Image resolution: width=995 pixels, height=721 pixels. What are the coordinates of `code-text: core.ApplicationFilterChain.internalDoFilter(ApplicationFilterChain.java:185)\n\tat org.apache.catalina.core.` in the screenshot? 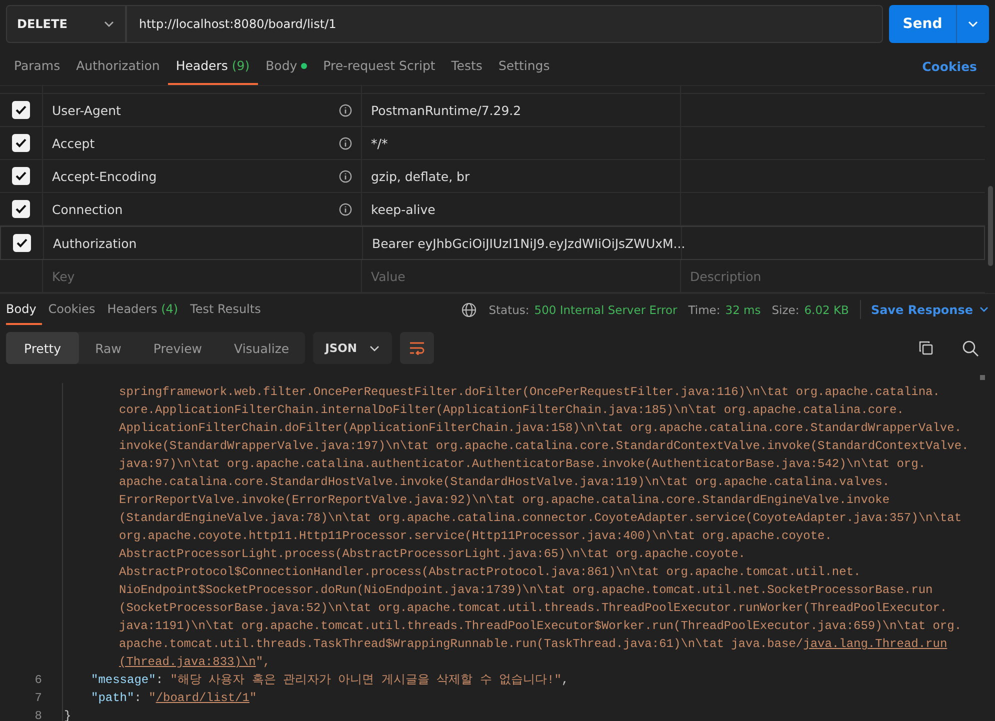 It's located at (511, 410).